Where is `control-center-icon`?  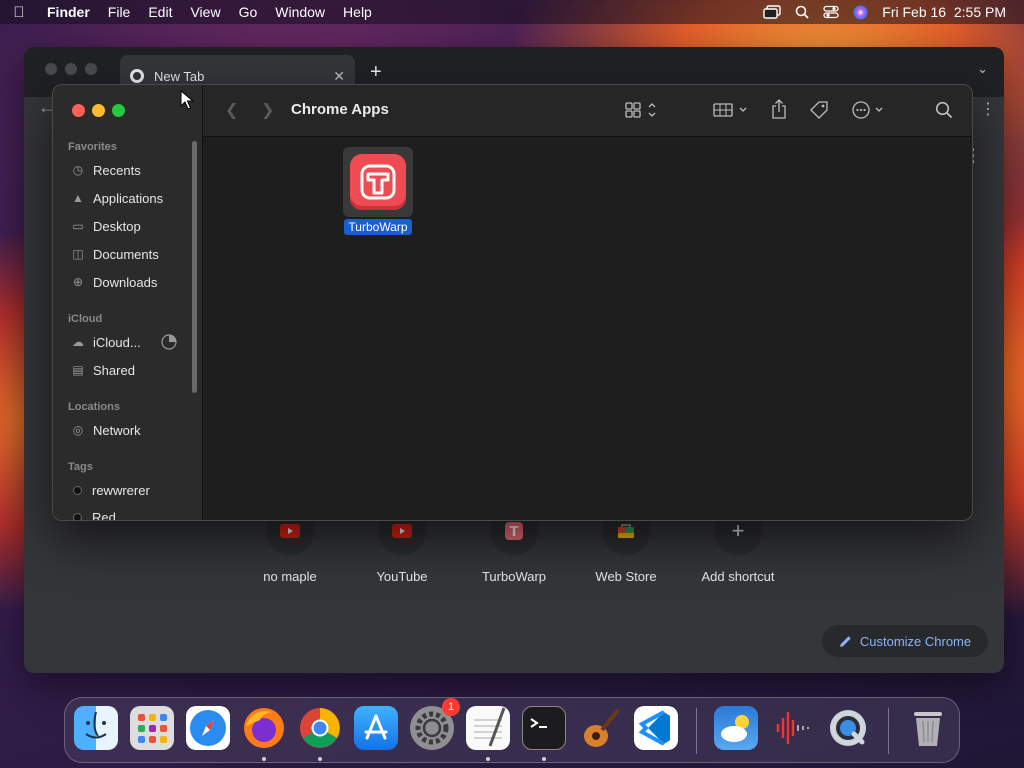
control-center-icon is located at coordinates (831, 12).